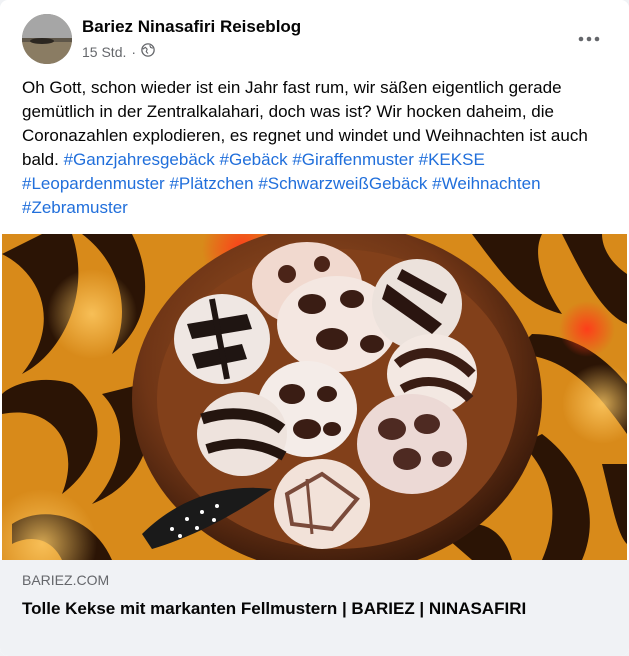  What do you see at coordinates (342, 183) in the screenshot?
I see `hashtag-link: #SchwarzweißGebäck` at bounding box center [342, 183].